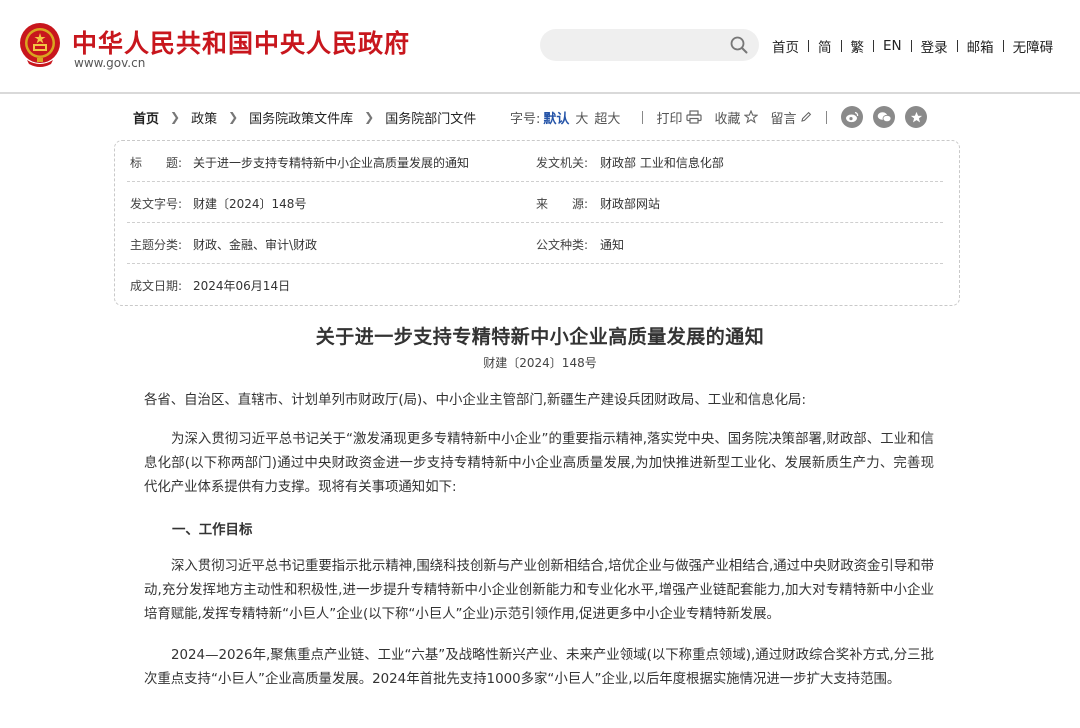 The height and width of the screenshot is (728, 1080). I want to click on star-icon, so click(916, 117).